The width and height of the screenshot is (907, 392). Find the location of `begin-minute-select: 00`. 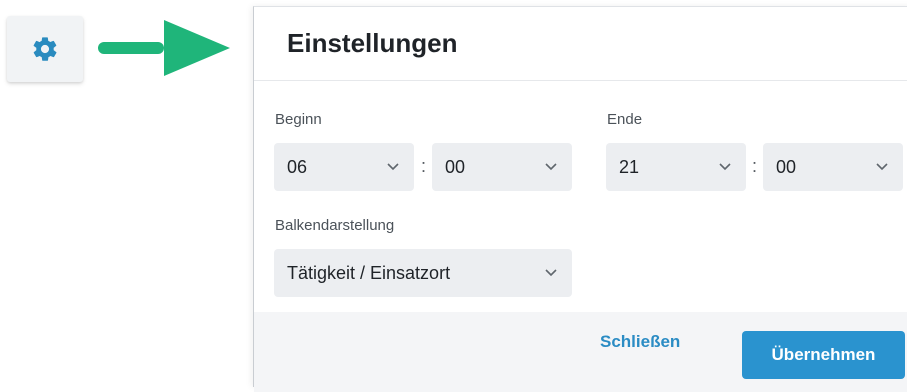

begin-minute-select: 00 is located at coordinates (502, 167).